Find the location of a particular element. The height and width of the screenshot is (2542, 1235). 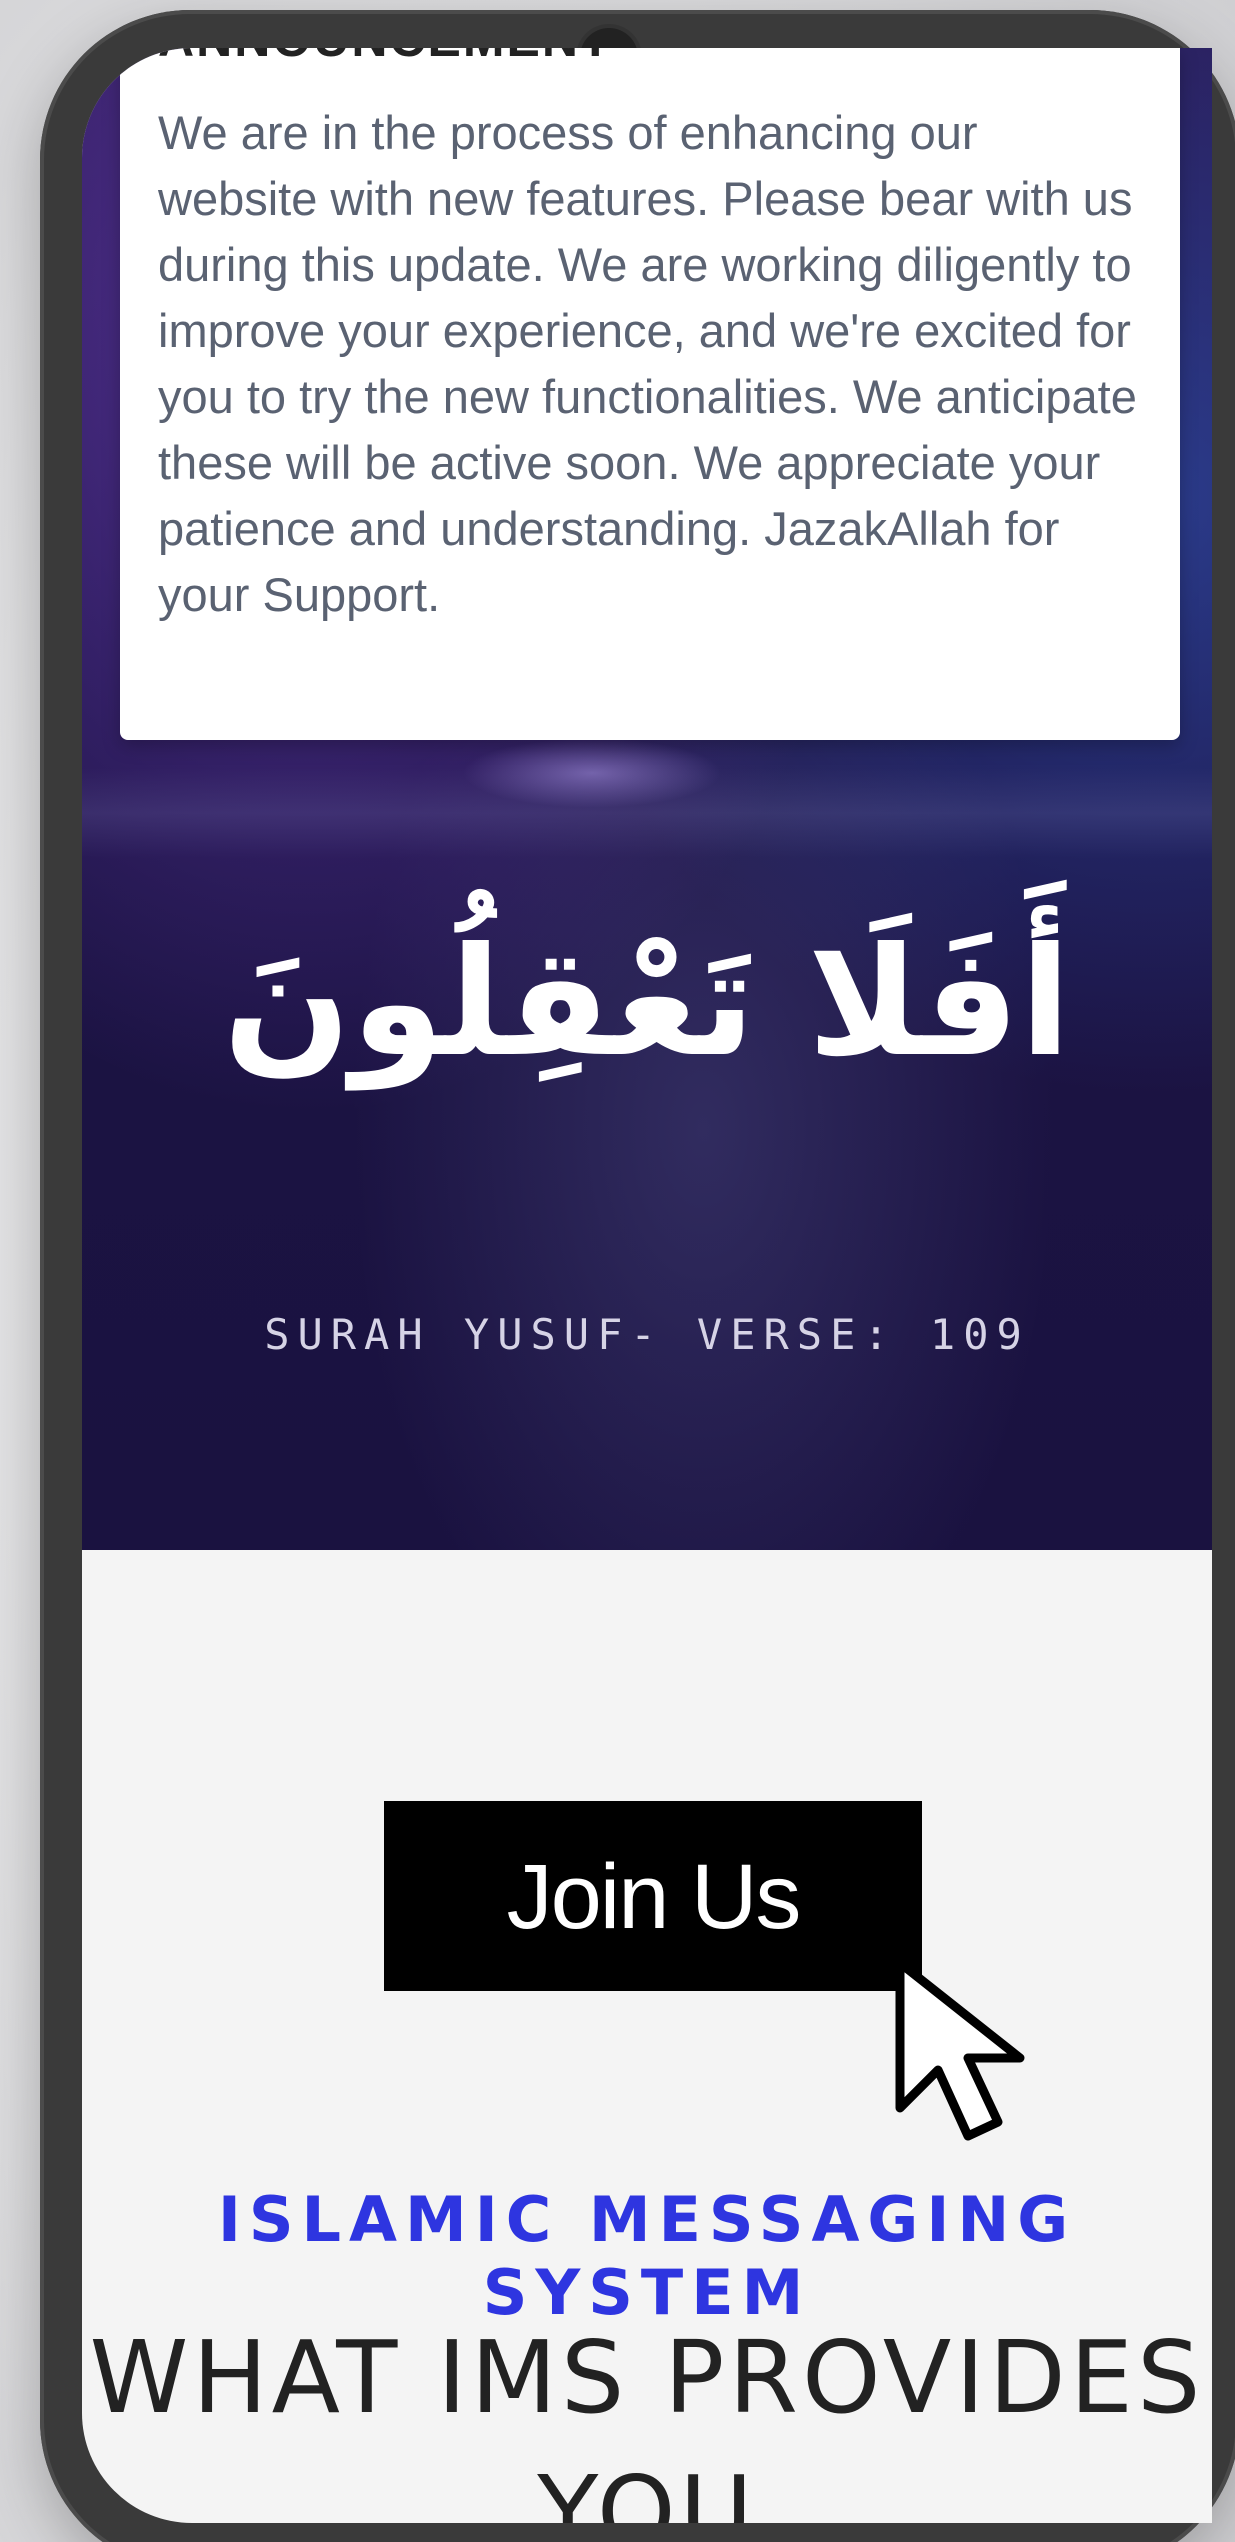

ims-eyebrow: ISLAMIC MESSAGING SYSTEM is located at coordinates (647, 2256).